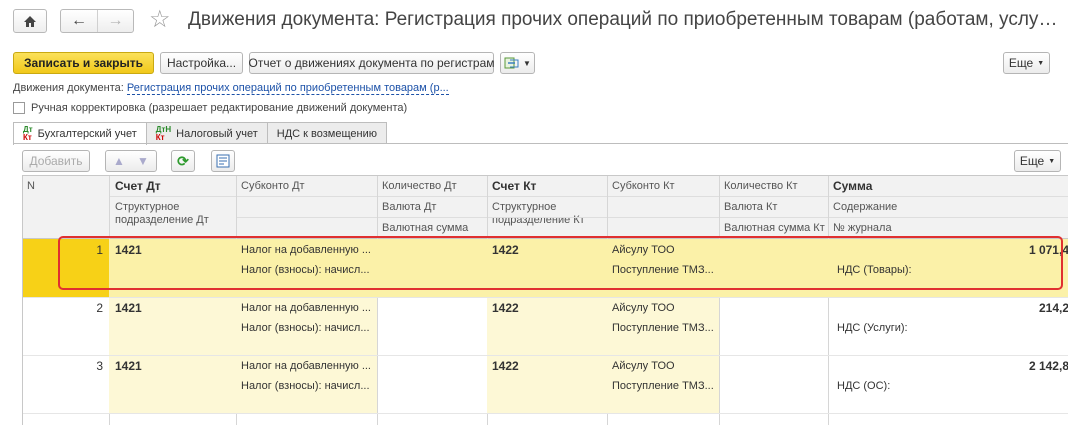  Describe the element at coordinates (83, 63) in the screenshot. I see `save-close-button: Записать и закрыть` at that location.